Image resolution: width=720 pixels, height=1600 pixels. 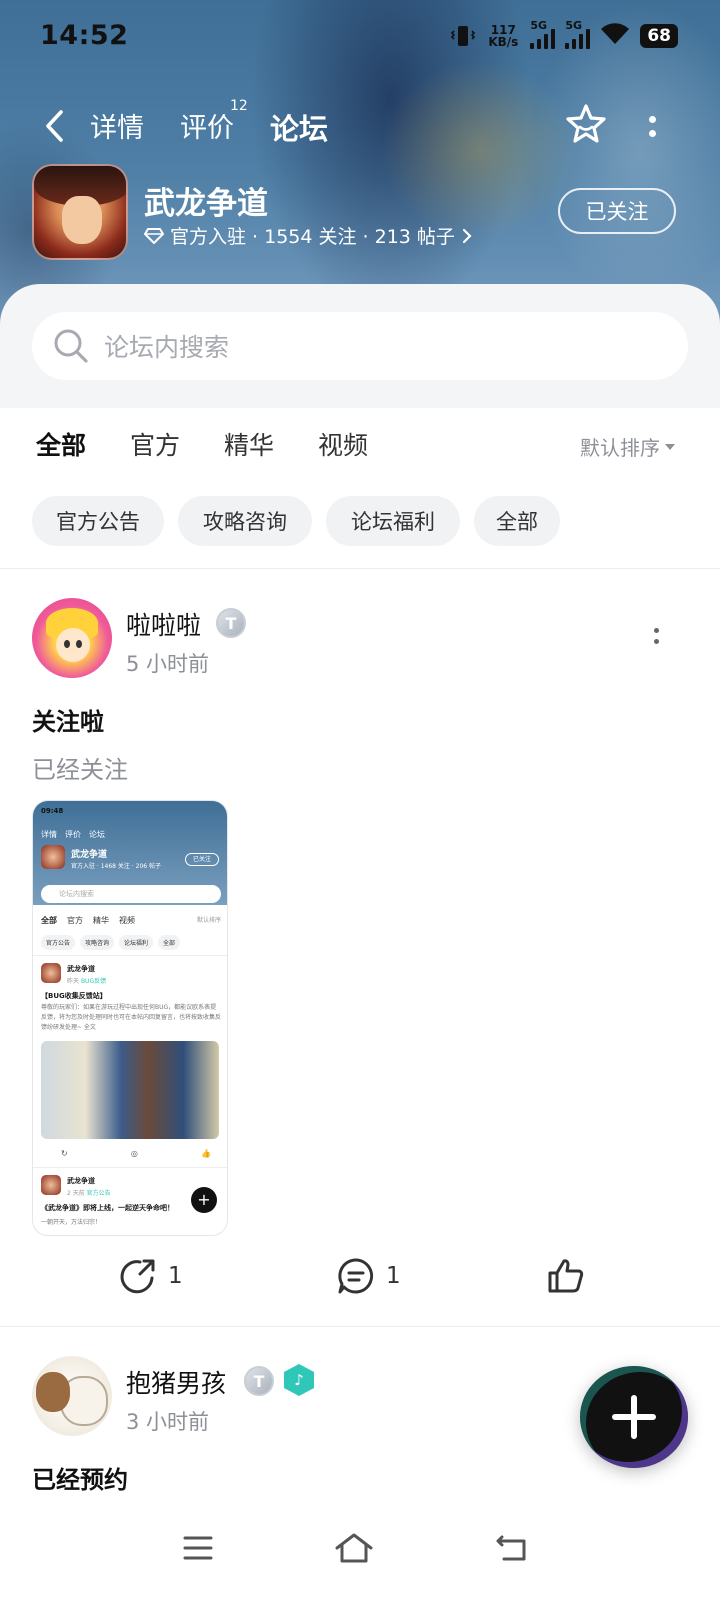 What do you see at coordinates (168, 664) in the screenshot?
I see `post-time: 5 小时前` at bounding box center [168, 664].